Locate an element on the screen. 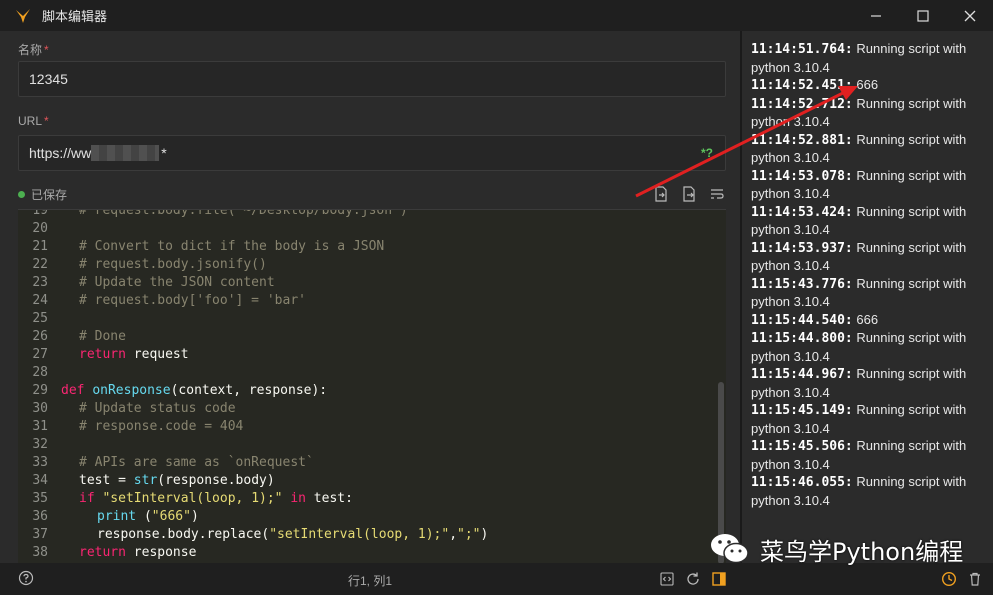 The width and height of the screenshot is (993, 595). code-text: print ("666") is located at coordinates (148, 516).